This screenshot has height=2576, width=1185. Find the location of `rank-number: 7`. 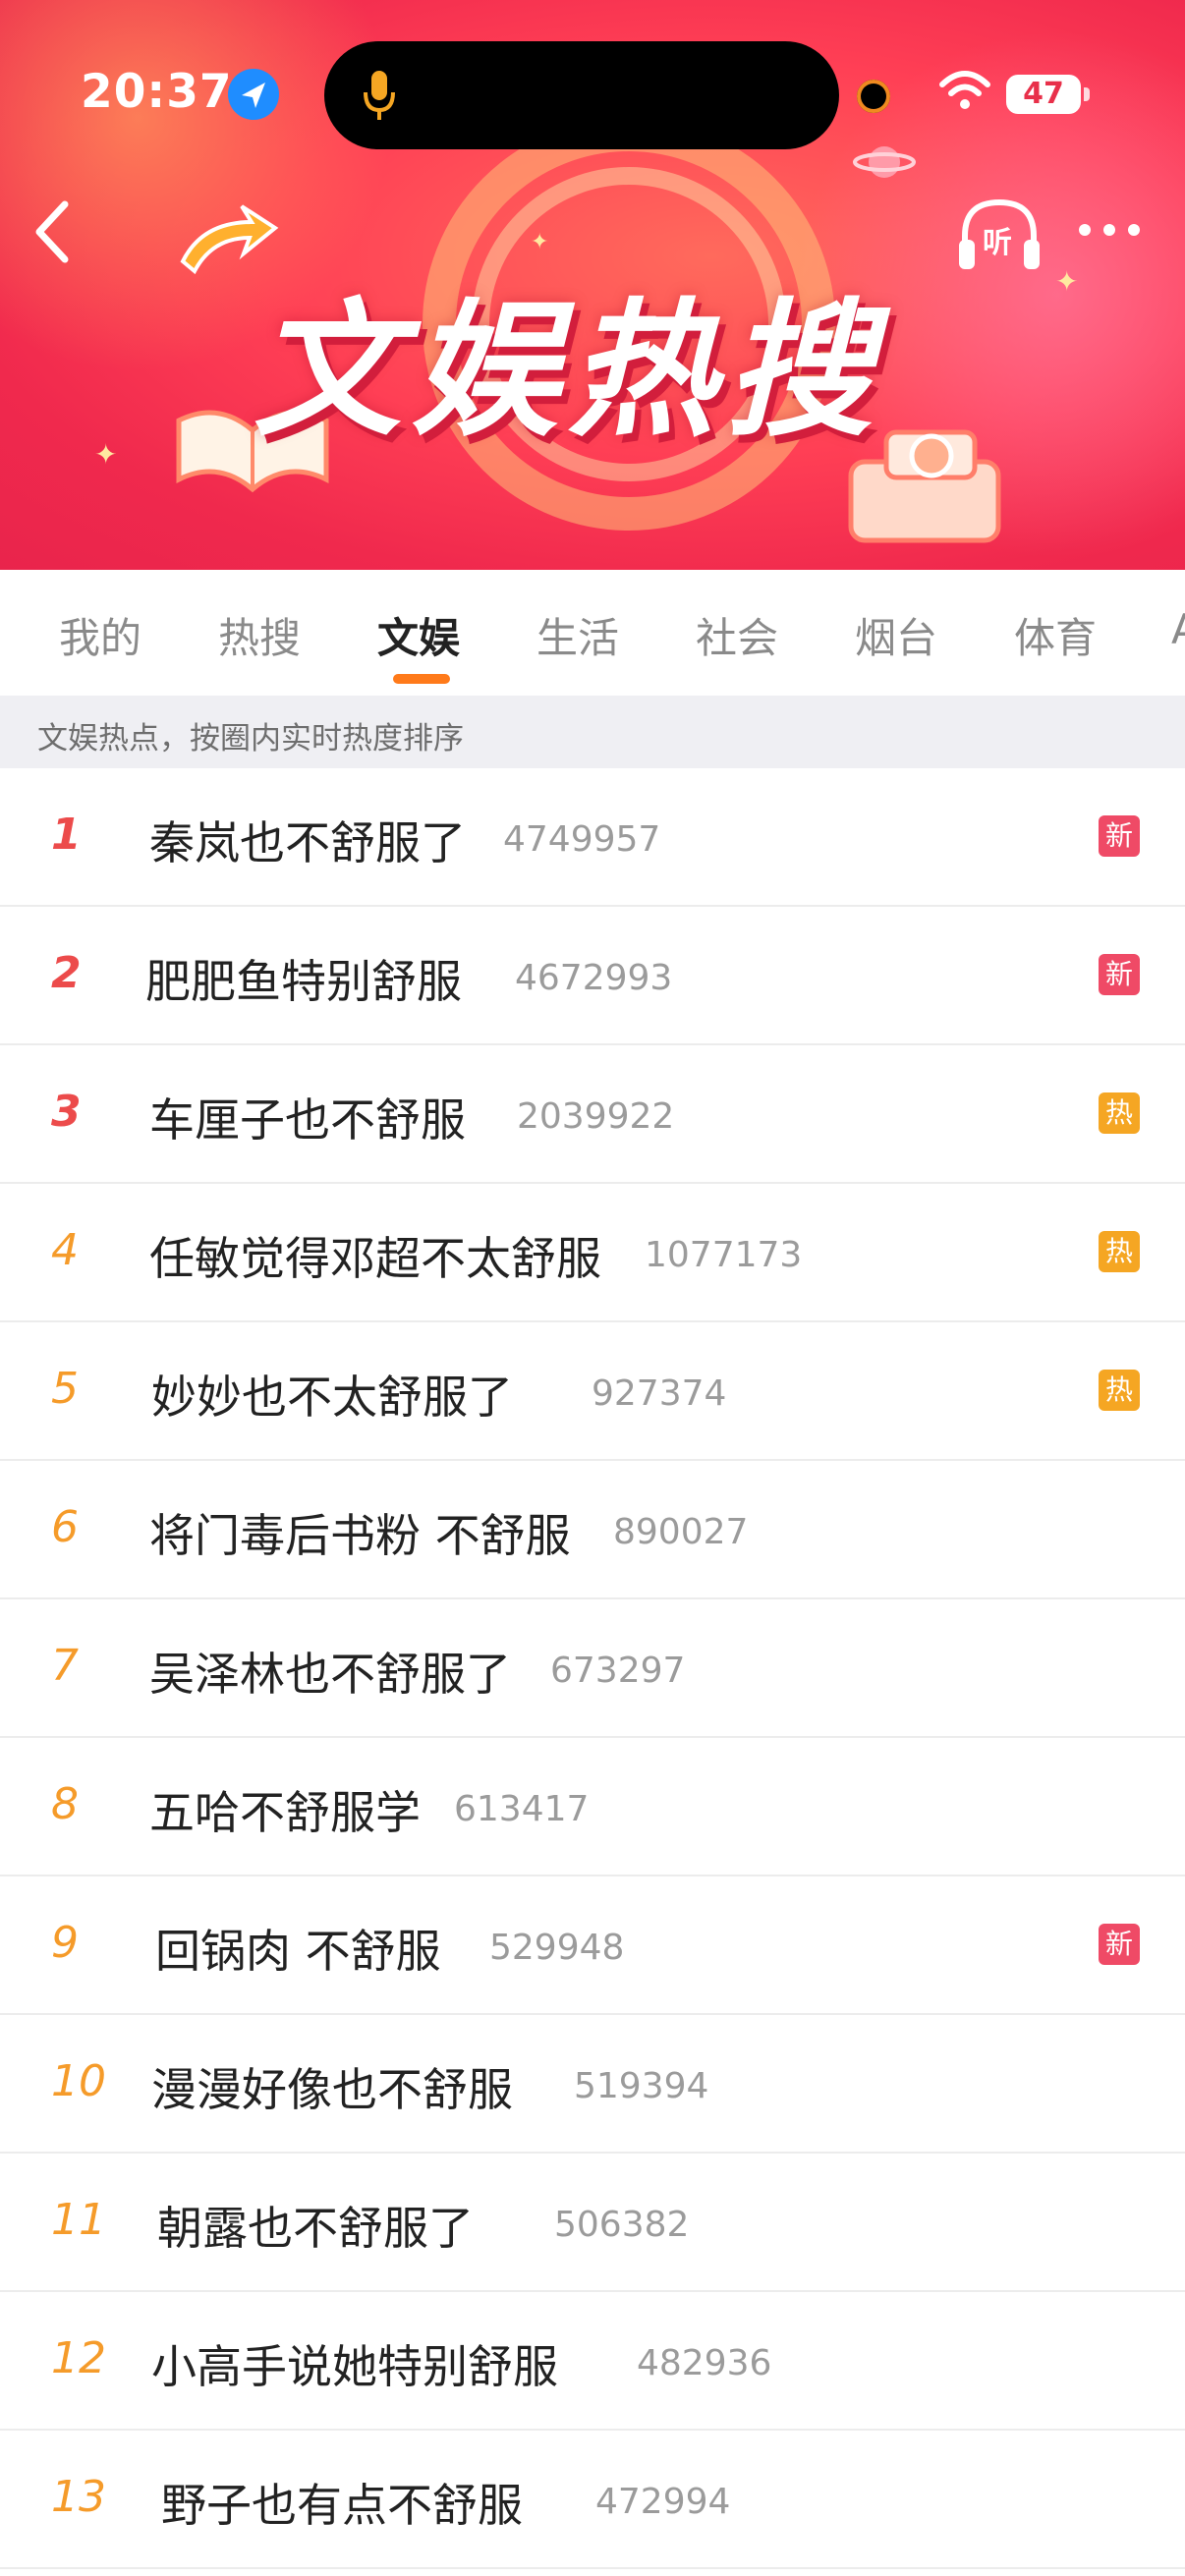

rank-number: 7 is located at coordinates (65, 1666).